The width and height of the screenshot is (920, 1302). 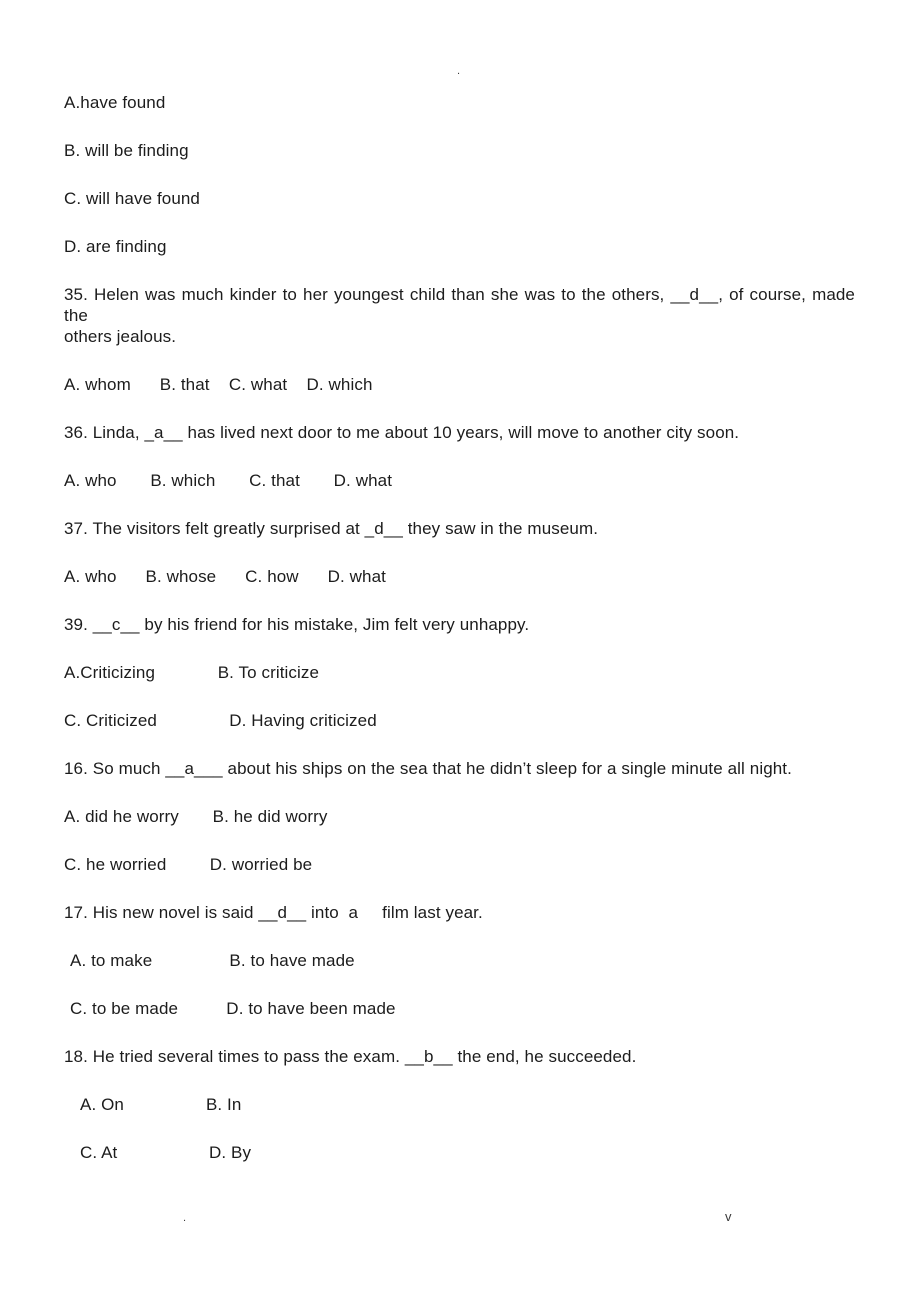 I want to click on option-row: D. are finding, so click(x=115, y=246).